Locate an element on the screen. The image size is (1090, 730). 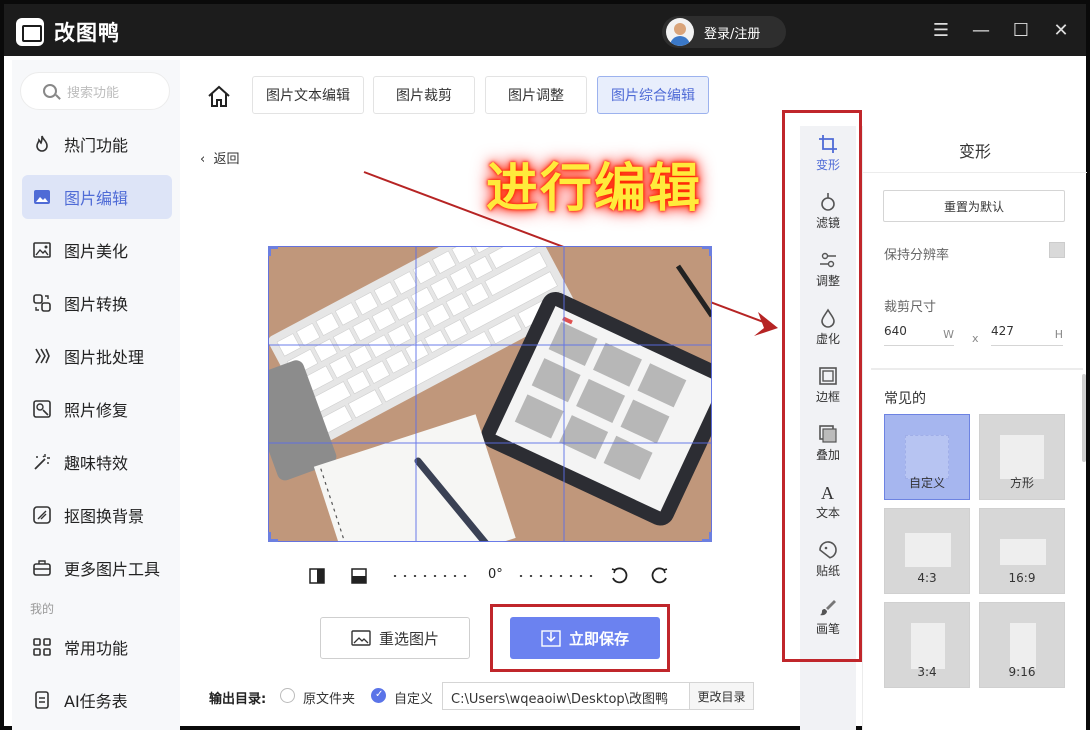
output-path-field: C:\Users\wqeaoiw\Desktop\改图鸭 is located at coordinates (566, 696).